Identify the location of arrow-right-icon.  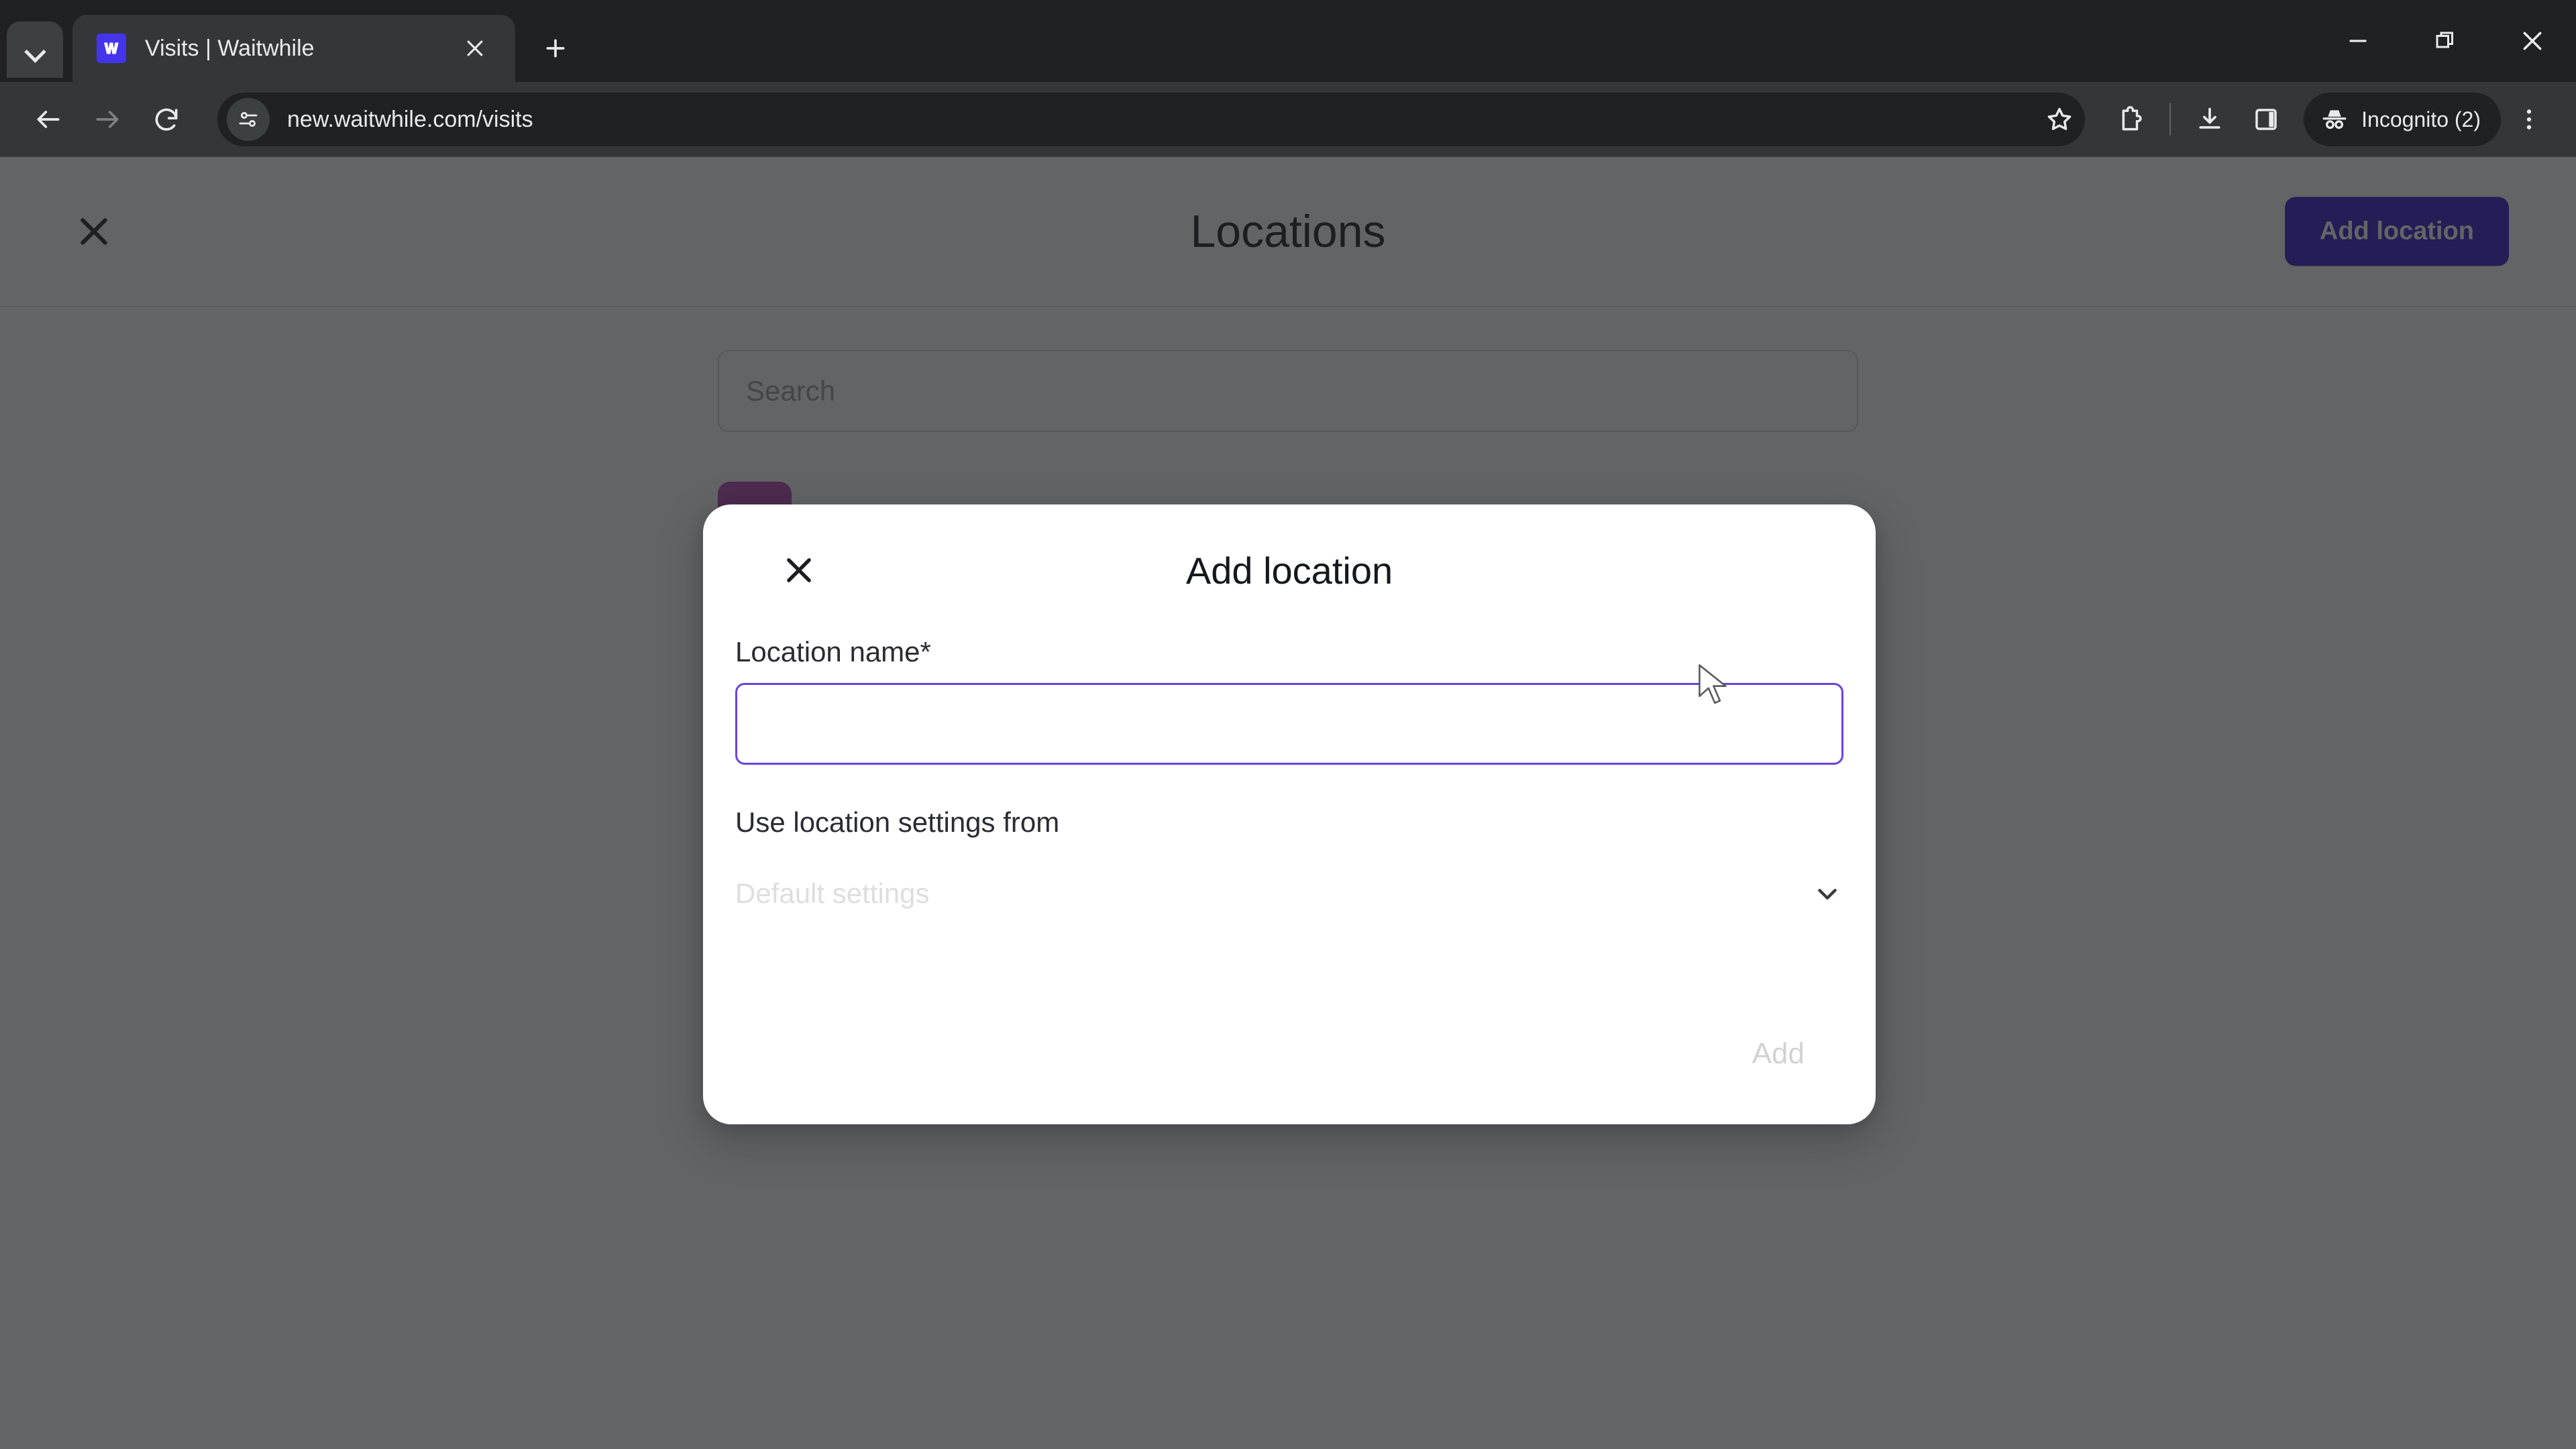
(107, 119).